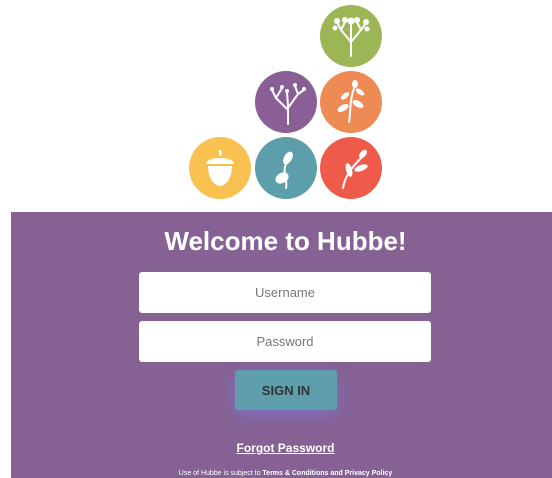  Describe the element at coordinates (285, 341) in the screenshot. I see `password-input` at that location.